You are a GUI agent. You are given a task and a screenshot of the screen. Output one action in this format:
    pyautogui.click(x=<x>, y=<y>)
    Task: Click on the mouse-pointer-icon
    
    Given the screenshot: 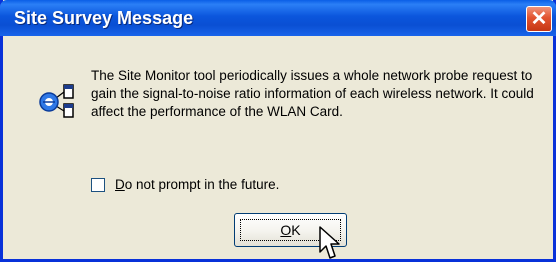 What is the action you would take?
    pyautogui.click(x=329, y=242)
    